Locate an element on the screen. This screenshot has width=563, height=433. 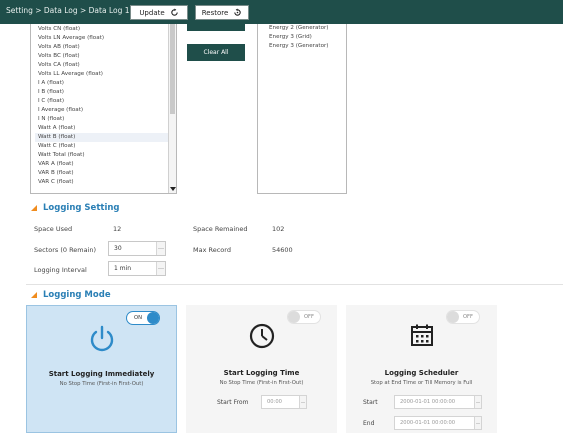
toggle-label: ON is located at coordinates (138, 318).